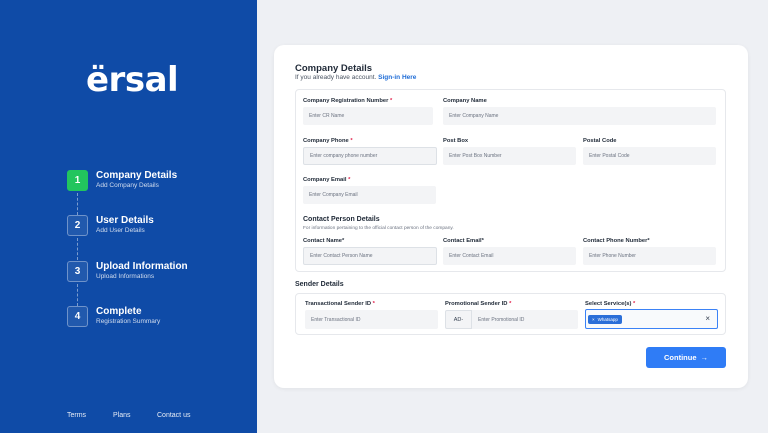  Describe the element at coordinates (341, 219) in the screenshot. I see `contact-person-heading: Contact Person Details` at that location.